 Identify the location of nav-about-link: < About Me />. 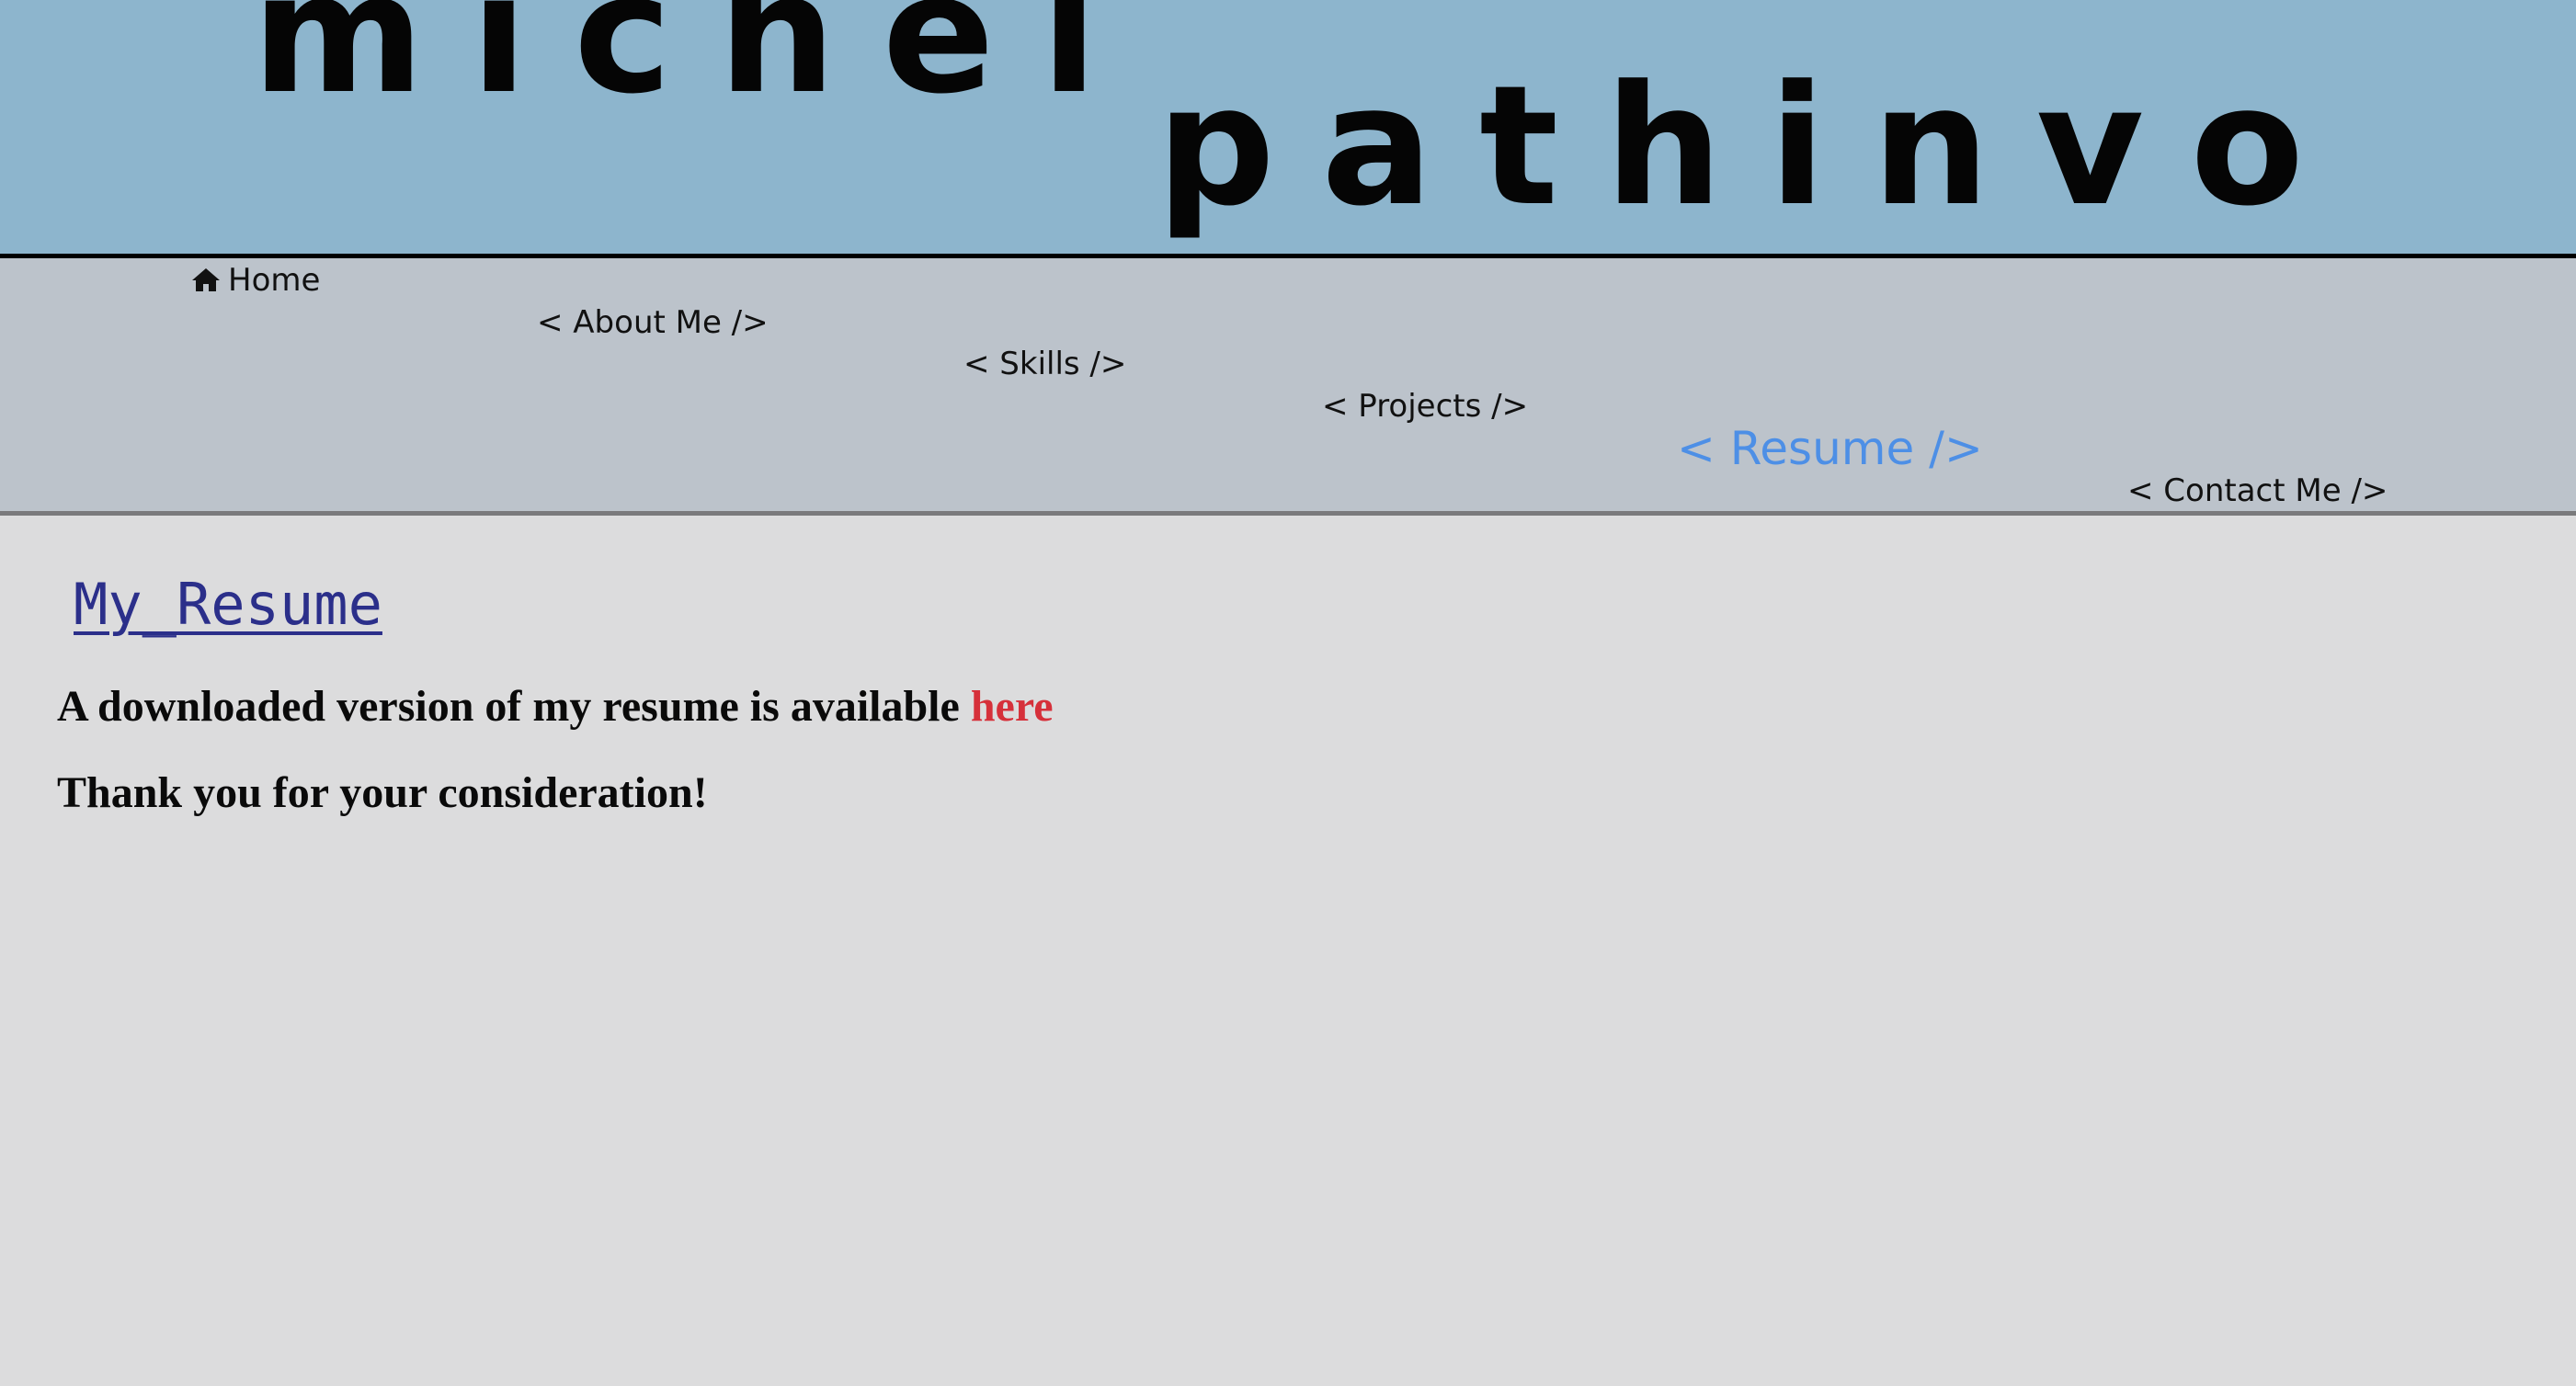
(653, 322).